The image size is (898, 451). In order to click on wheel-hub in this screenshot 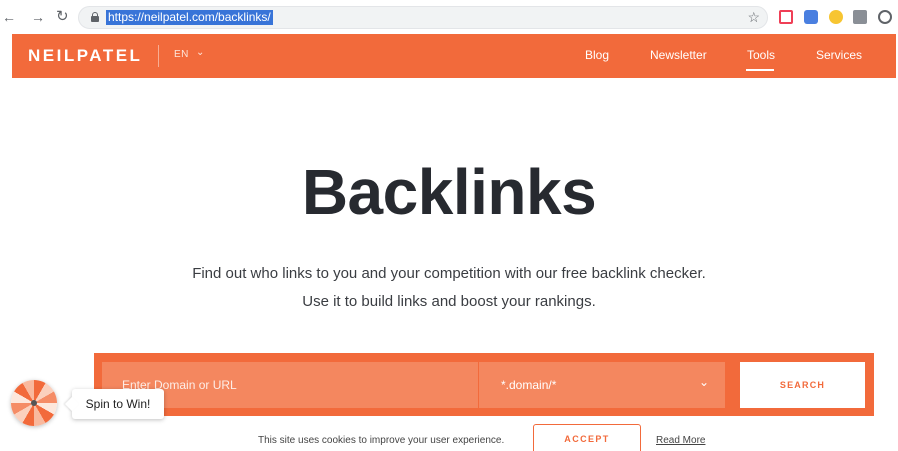, I will do `click(34, 403)`.